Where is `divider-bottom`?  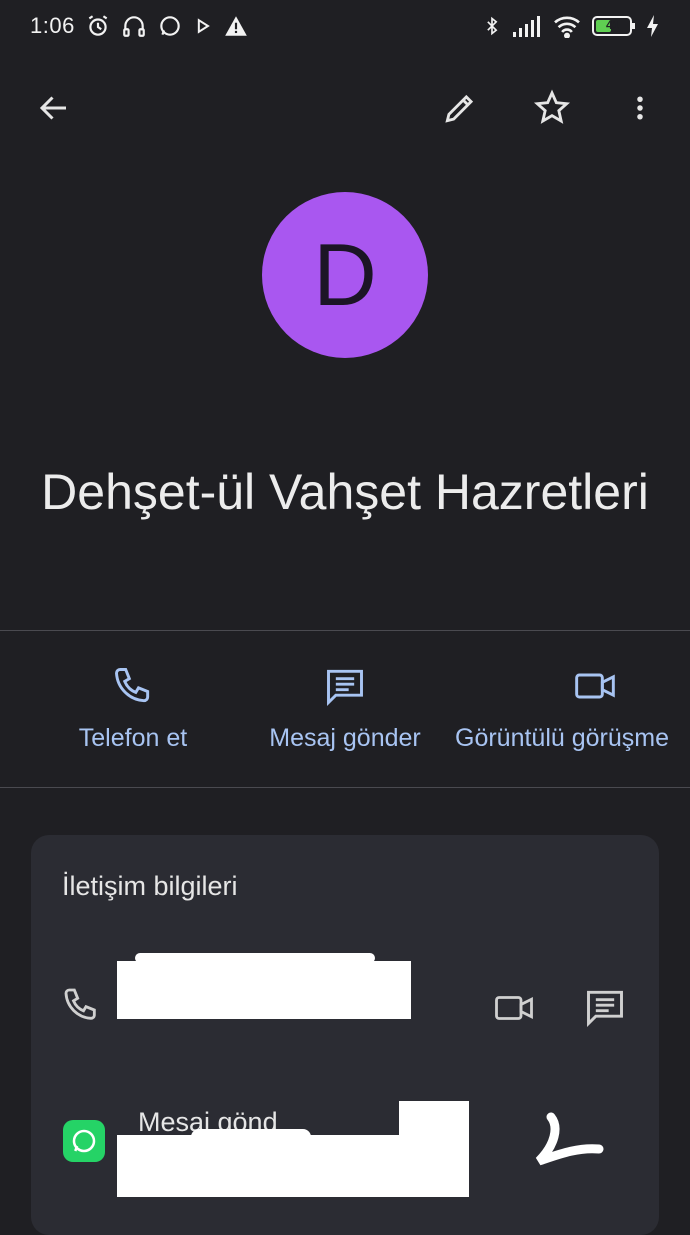
divider-bottom is located at coordinates (345, 787).